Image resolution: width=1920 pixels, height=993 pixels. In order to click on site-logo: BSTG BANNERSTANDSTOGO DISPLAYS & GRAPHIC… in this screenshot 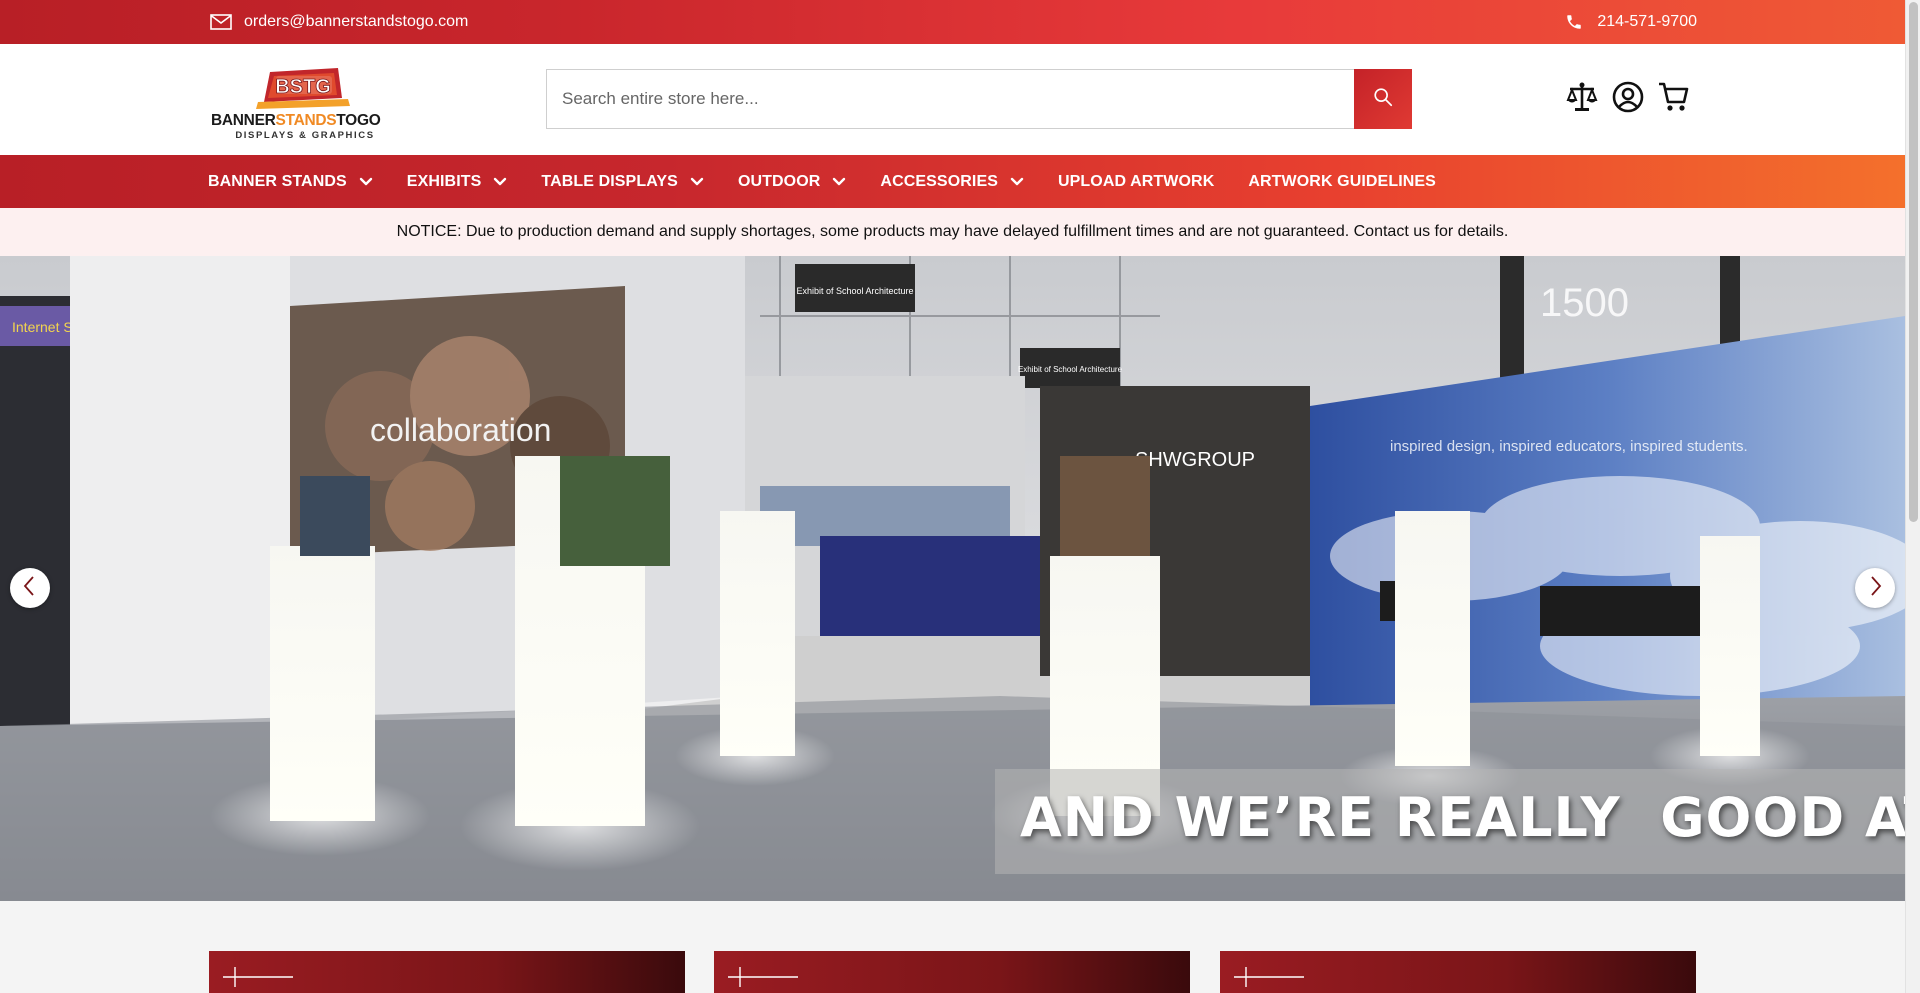, I will do `click(305, 102)`.